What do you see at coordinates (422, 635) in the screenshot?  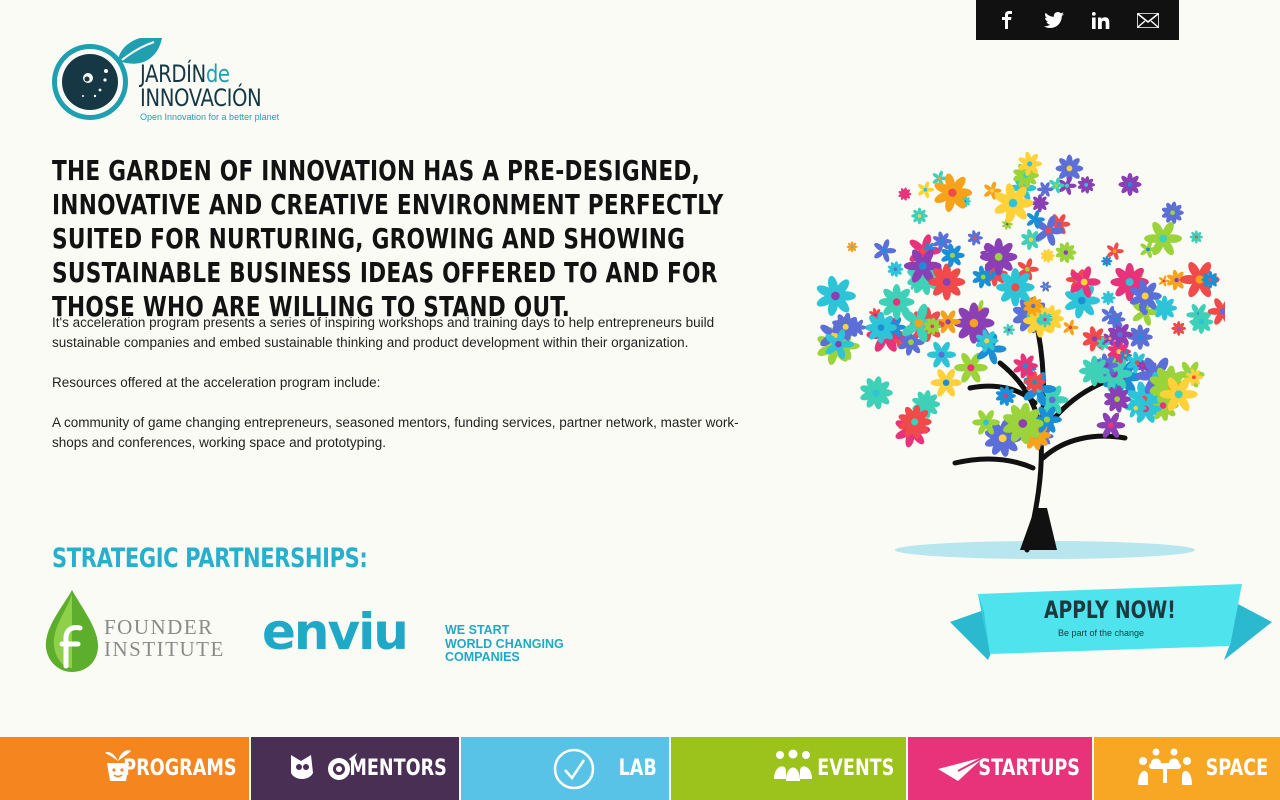 I see `enviu-logo: enviu WE START WORLD CHANGING COMPANIES` at bounding box center [422, 635].